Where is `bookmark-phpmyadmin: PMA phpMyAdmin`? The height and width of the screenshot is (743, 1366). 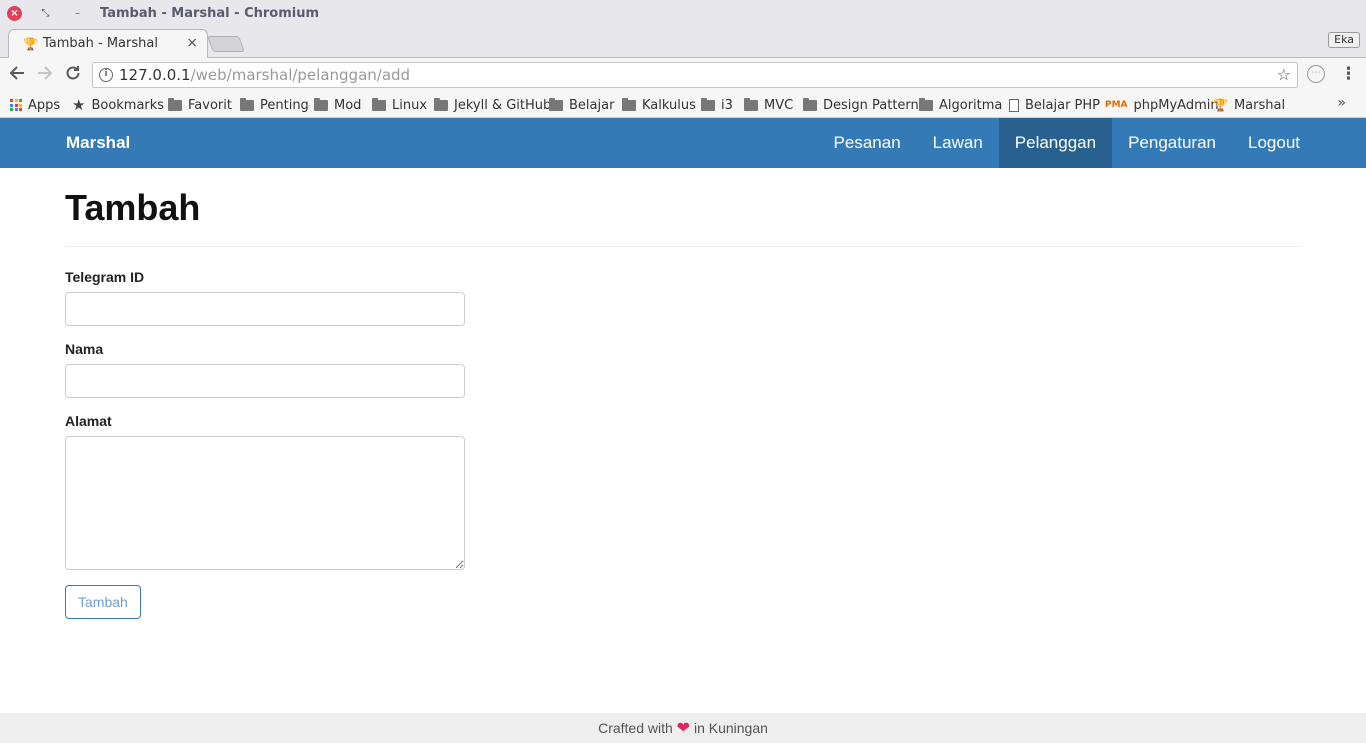
bookmark-phpmyadmin: PMA phpMyAdmin is located at coordinates (1162, 105).